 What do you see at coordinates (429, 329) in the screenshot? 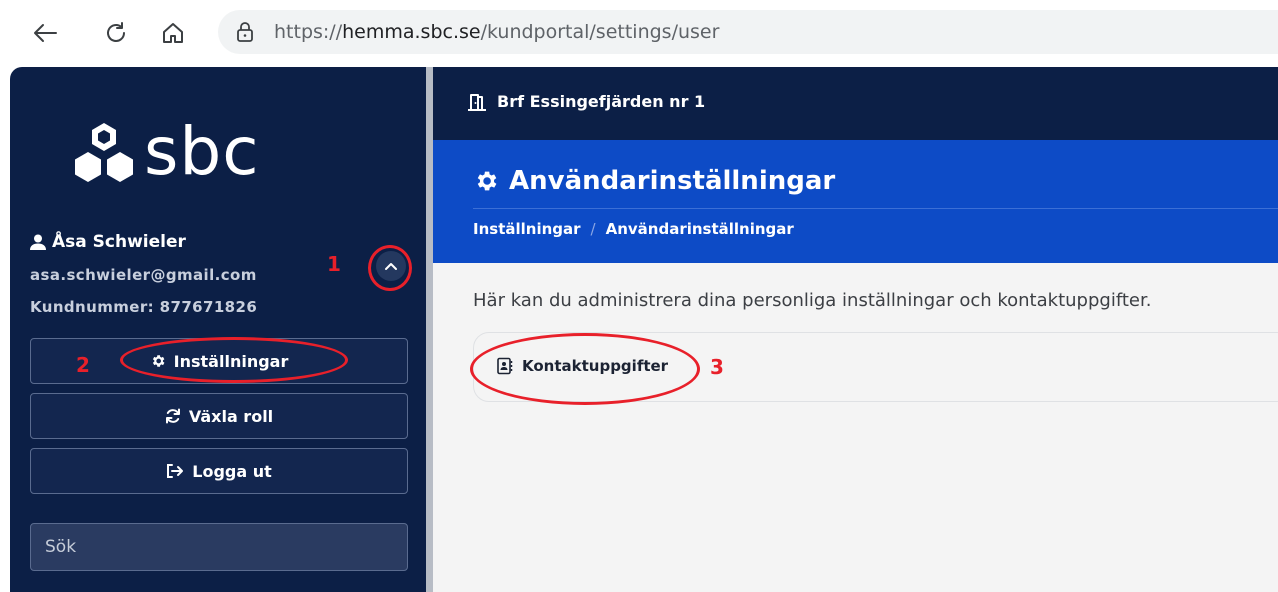
I see `sidebar-resize-handle` at bounding box center [429, 329].